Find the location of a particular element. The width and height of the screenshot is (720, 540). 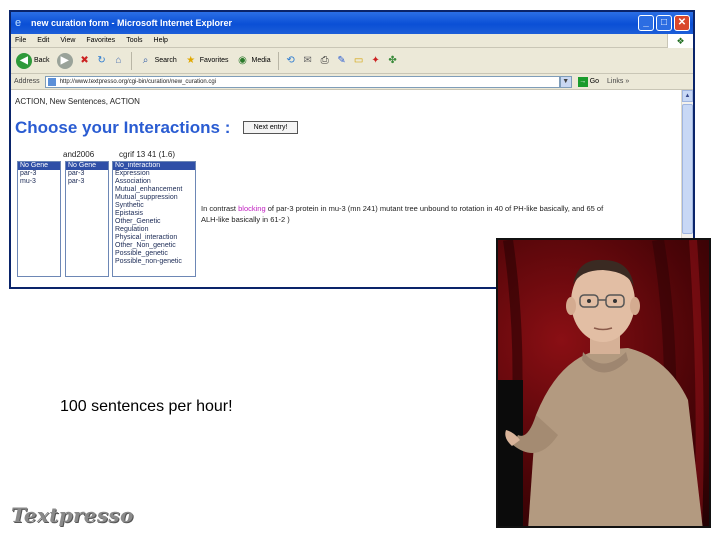

go-button: → Go is located at coordinates (588, 81).